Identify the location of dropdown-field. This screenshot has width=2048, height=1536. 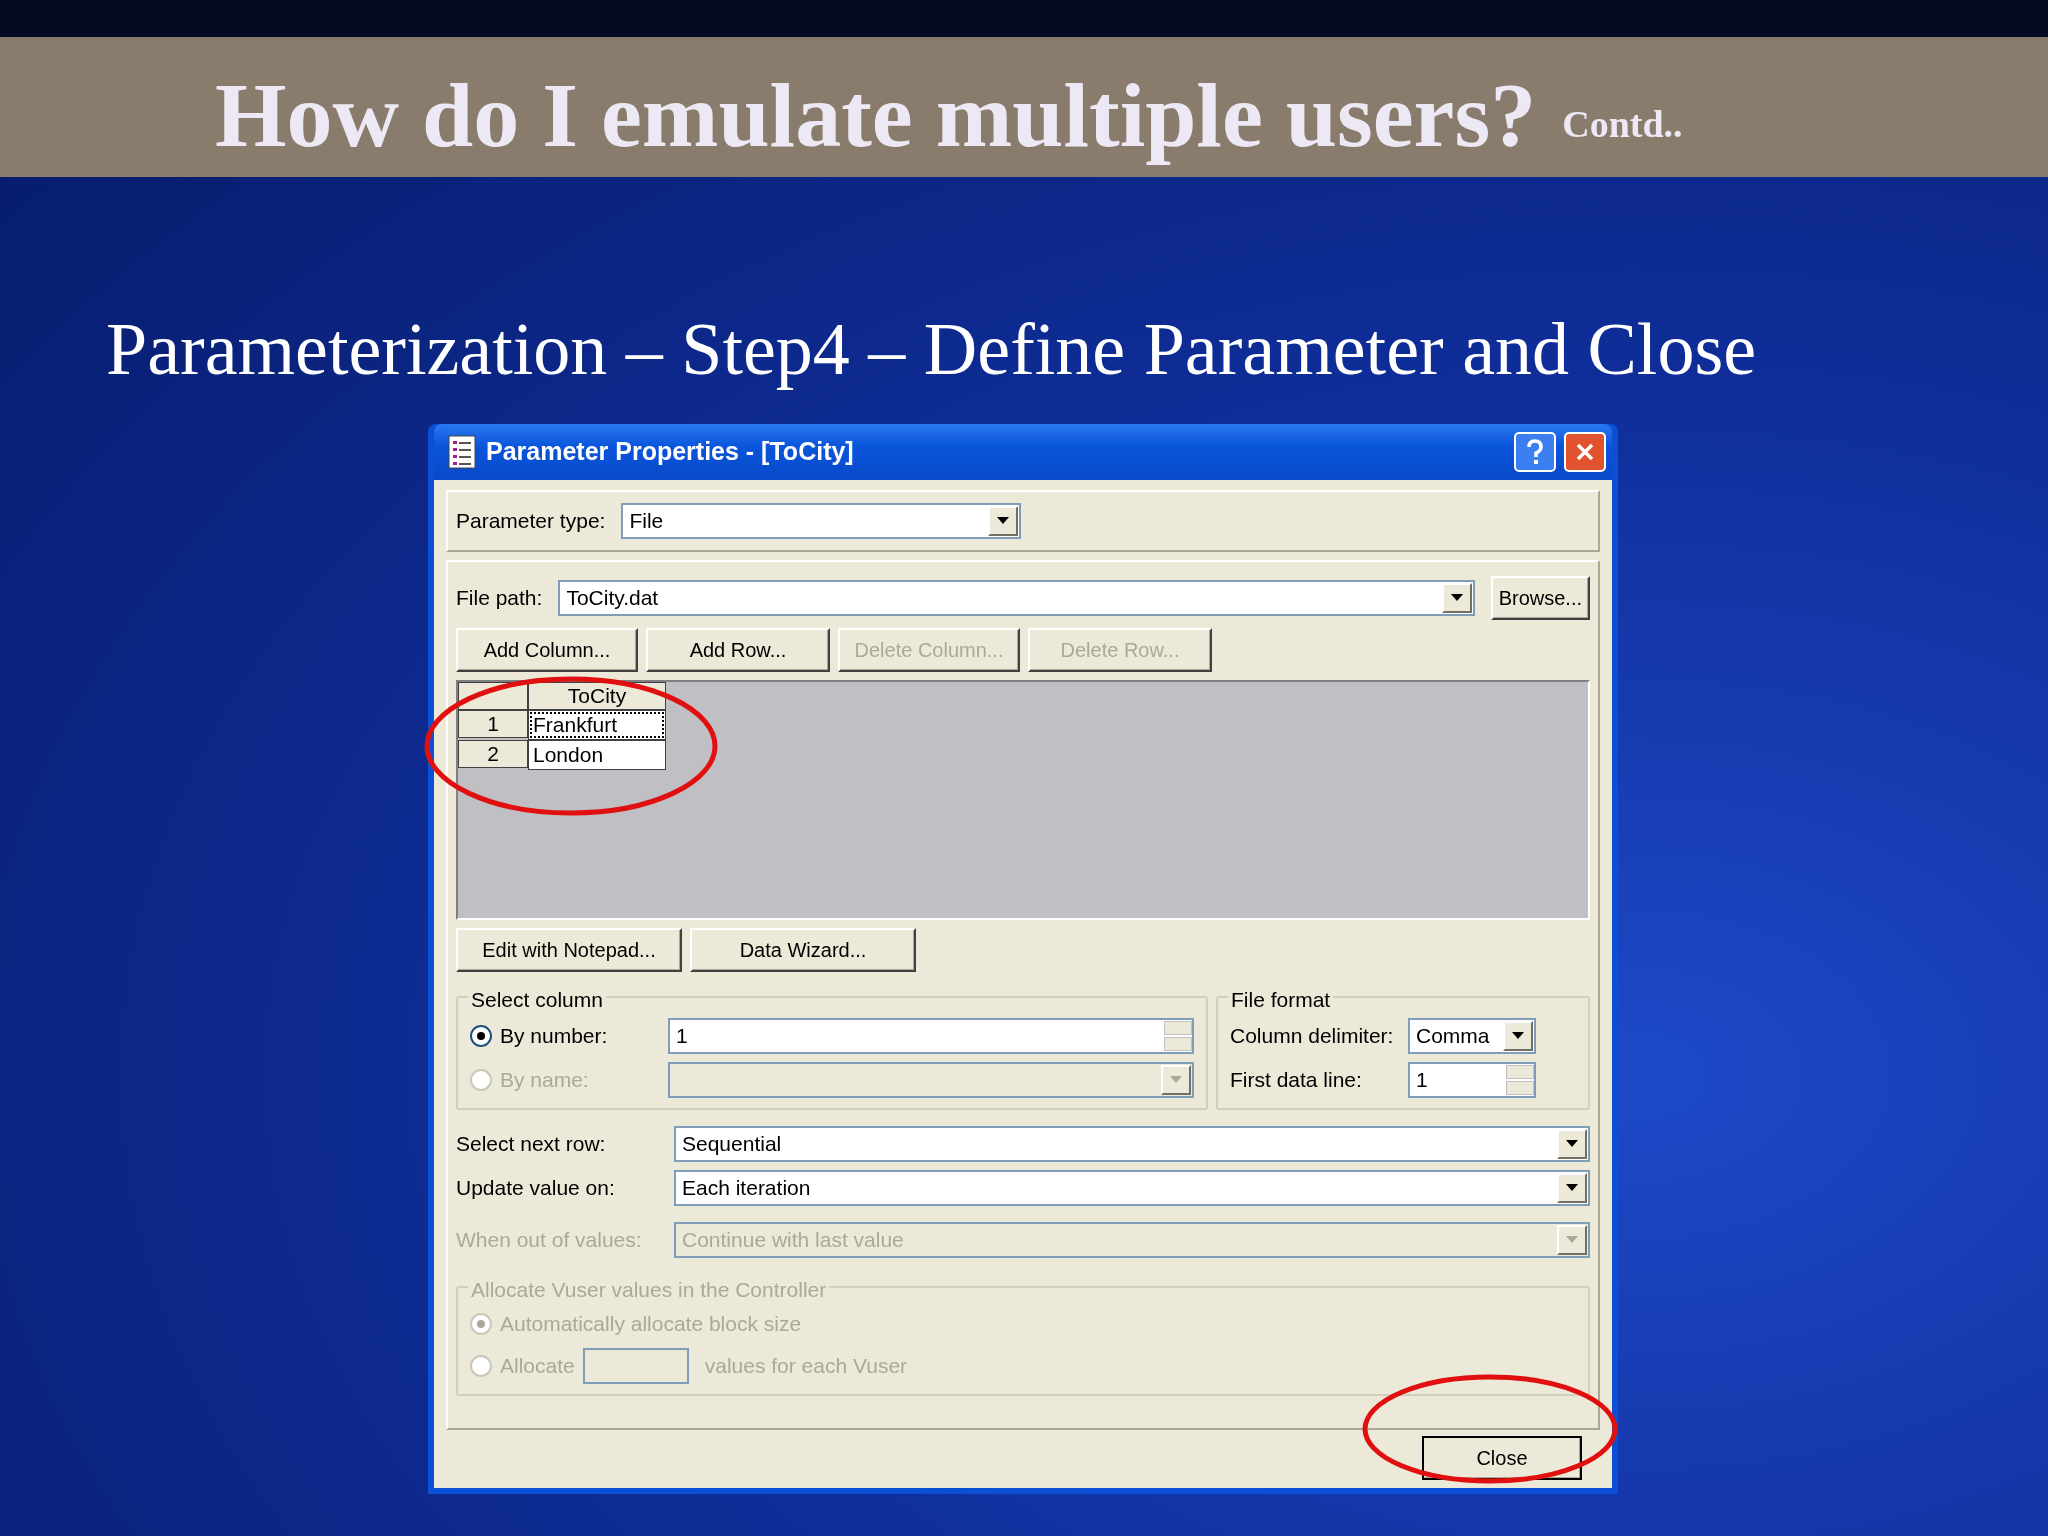
(931, 1080).